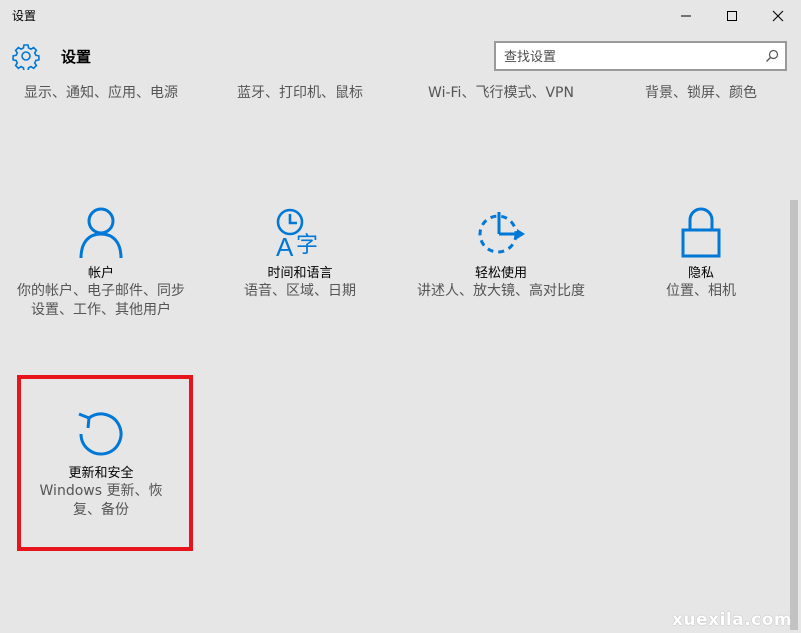 This screenshot has width=801, height=633. I want to click on minimize-icon, so click(686, 16).